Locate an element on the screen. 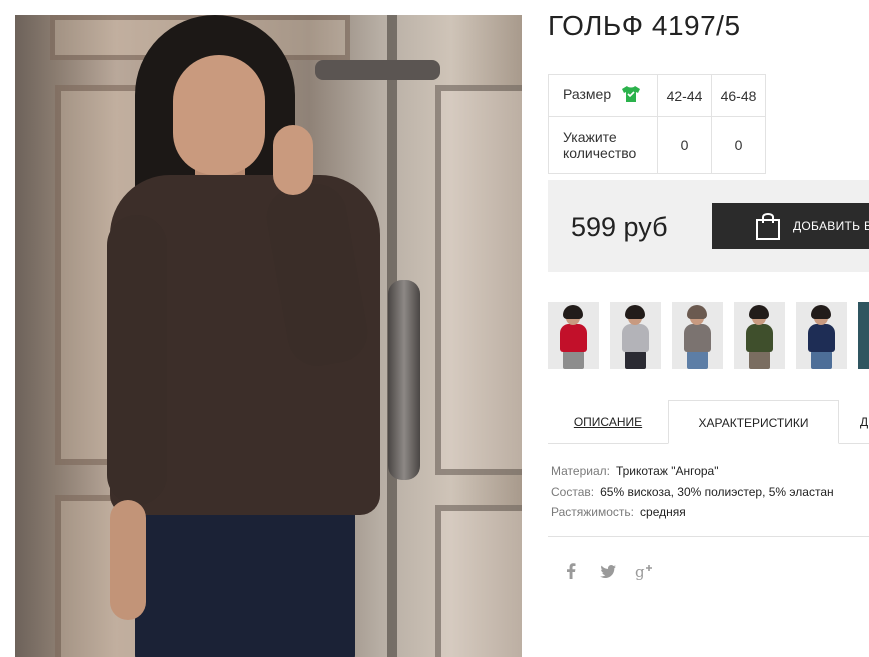 The image size is (869, 657). spec-key: Состав: is located at coordinates (573, 491).